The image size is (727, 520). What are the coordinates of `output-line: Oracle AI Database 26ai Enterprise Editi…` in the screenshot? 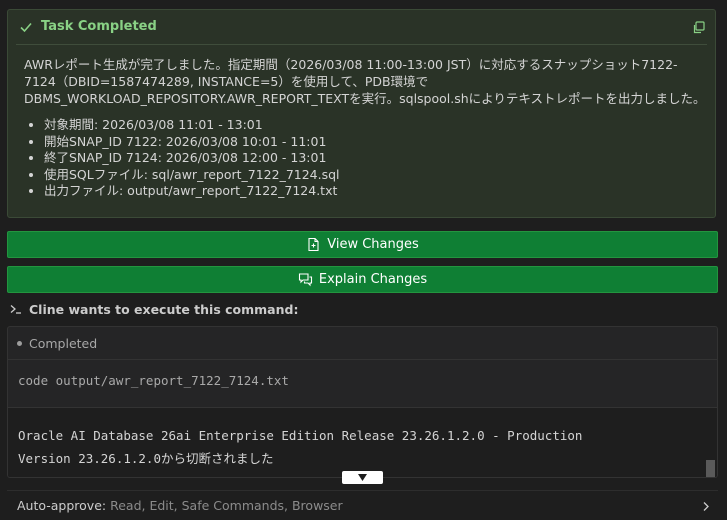 It's located at (300, 435).